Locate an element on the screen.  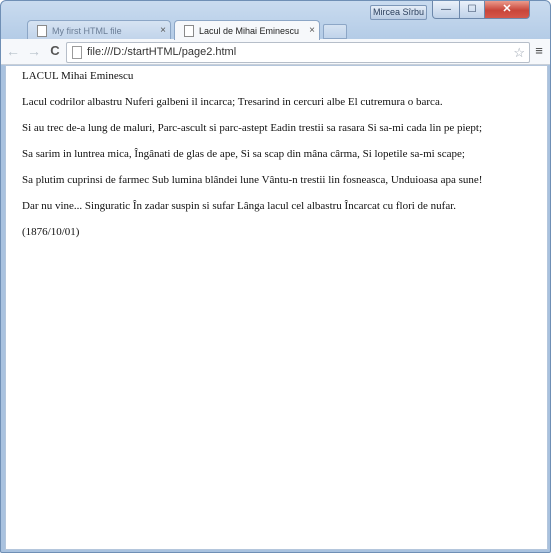
forward-arrow-icon: → is located at coordinates (34, 51).